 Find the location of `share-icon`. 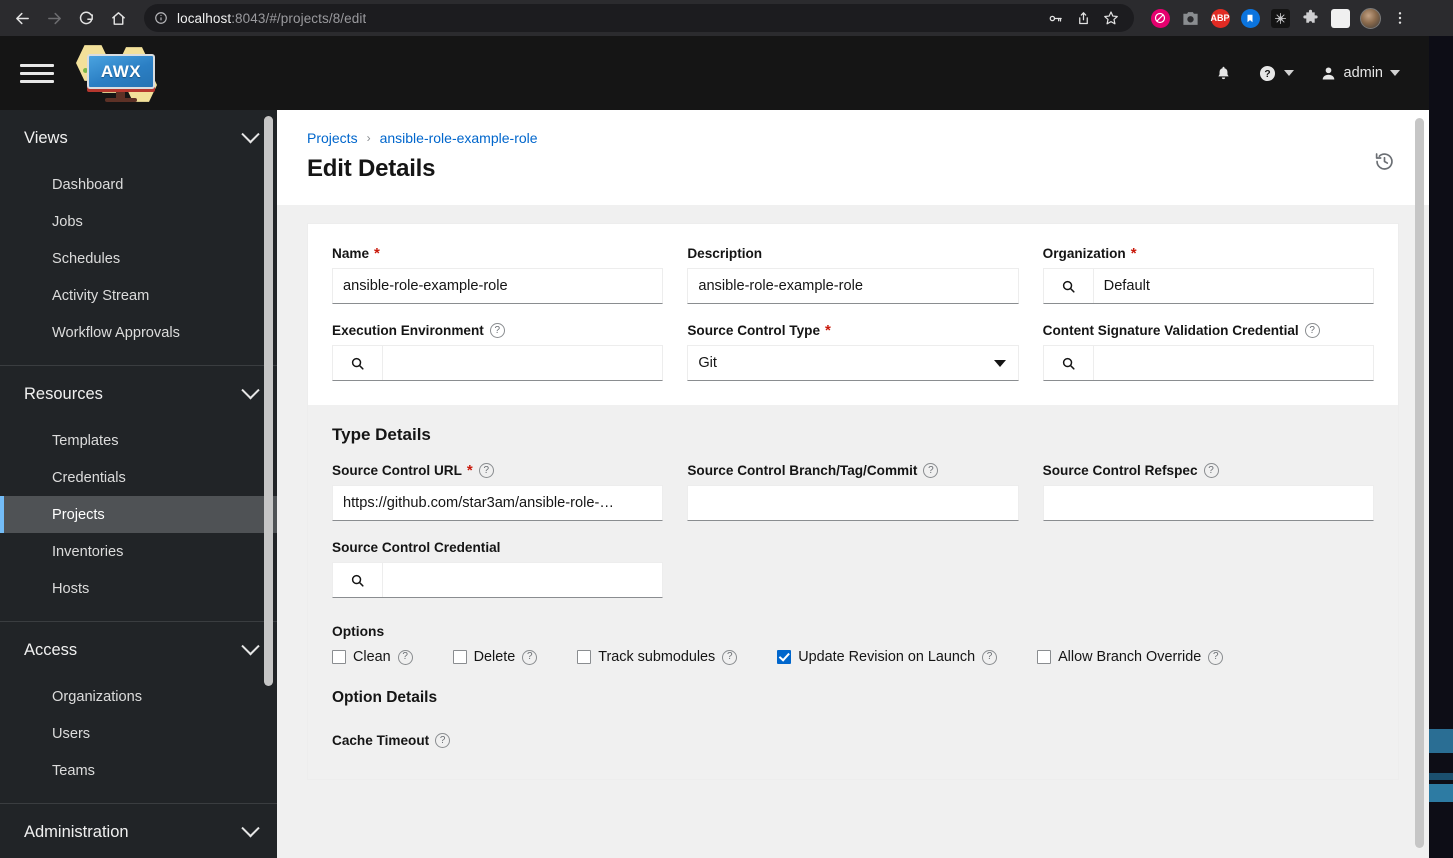

share-icon is located at coordinates (1083, 18).